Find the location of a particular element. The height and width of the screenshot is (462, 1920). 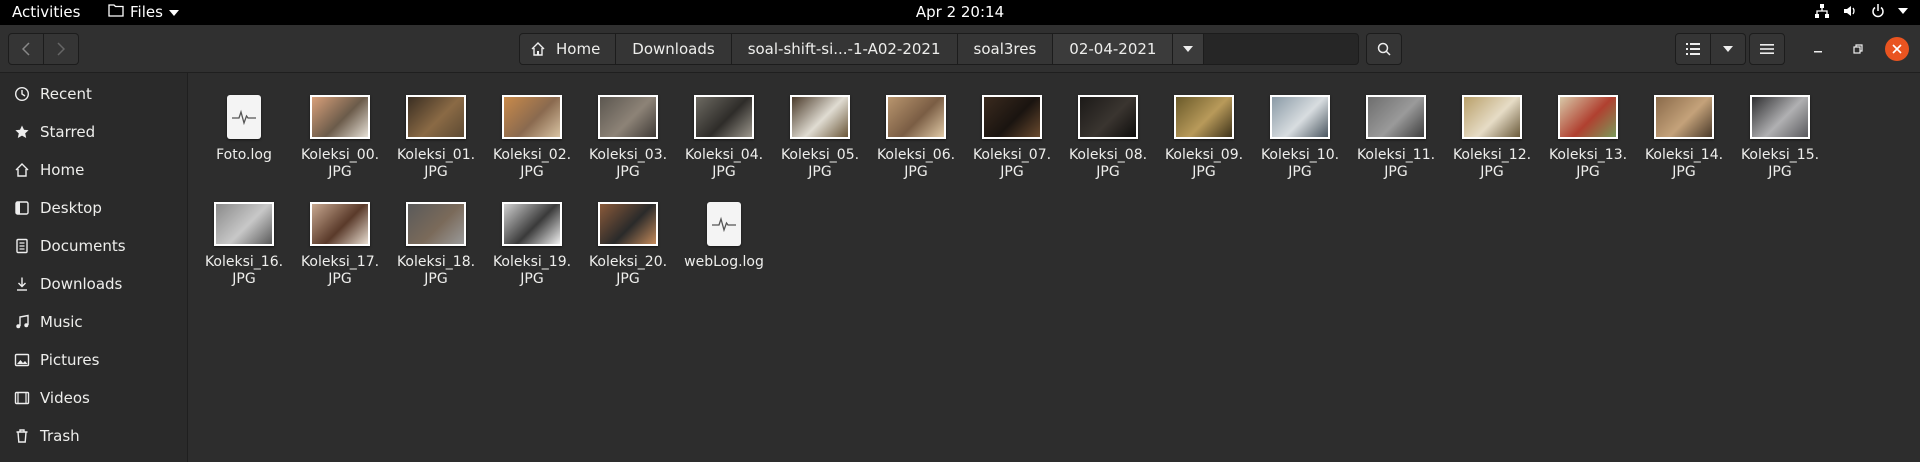

sidebar-item-label: Downloads is located at coordinates (81, 284).